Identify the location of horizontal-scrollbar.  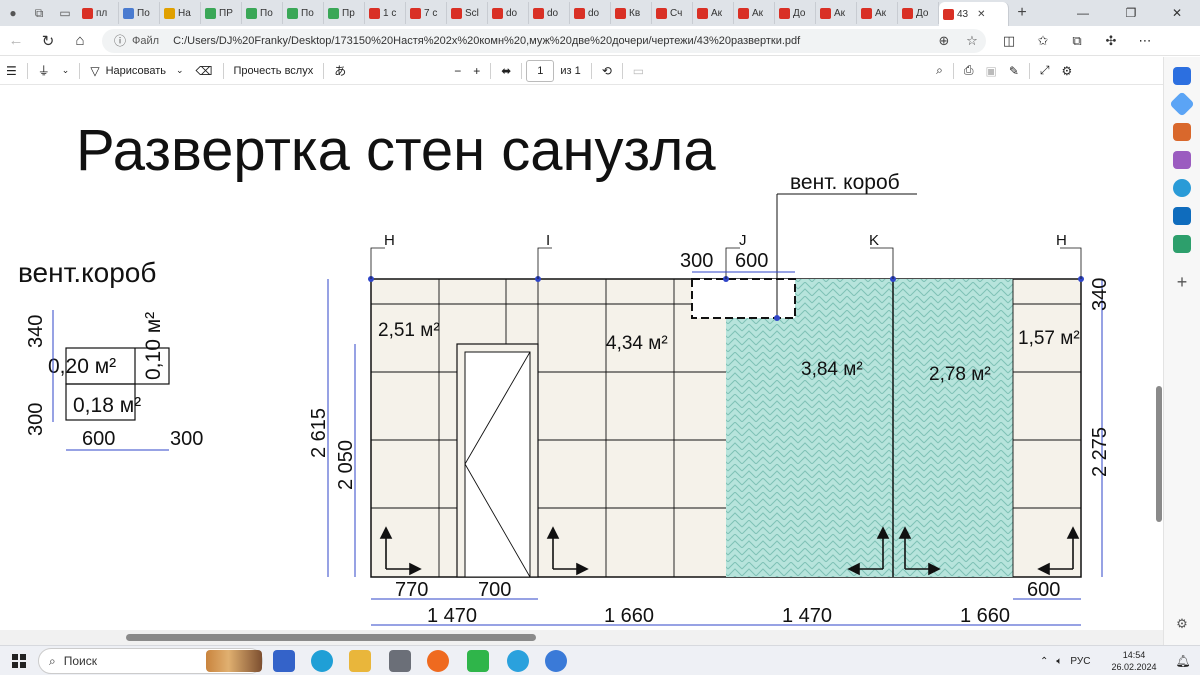
(581, 637).